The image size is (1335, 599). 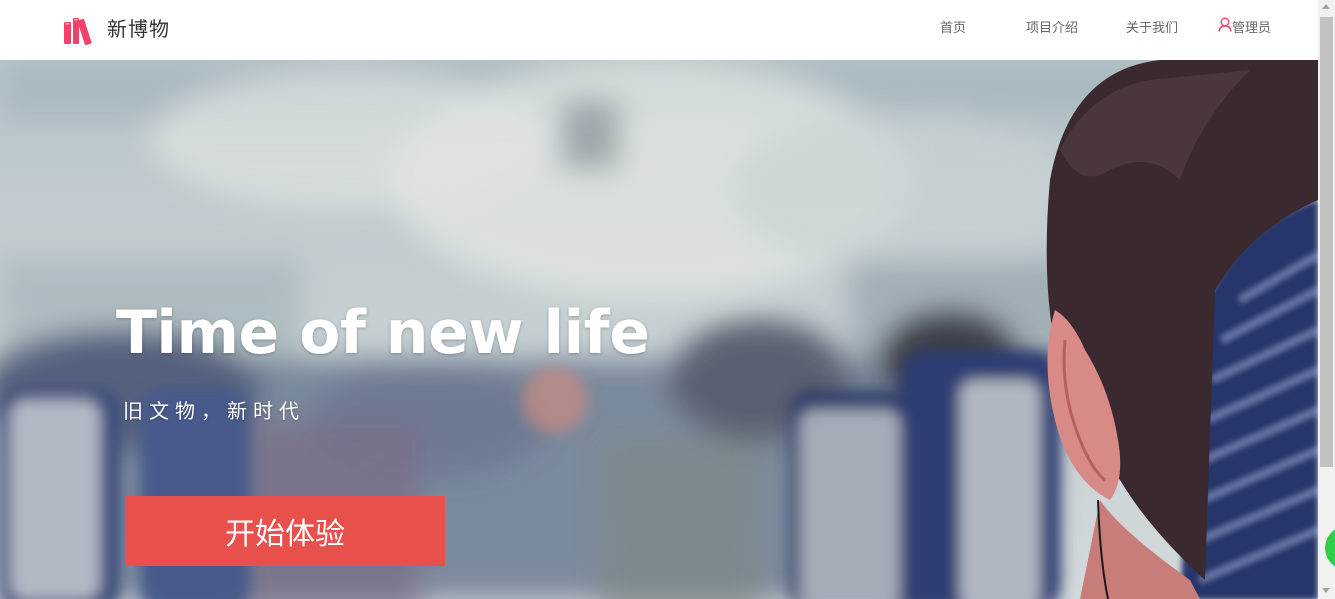 What do you see at coordinates (1252, 28) in the screenshot?
I see `nav-admin-label: 管理员` at bounding box center [1252, 28].